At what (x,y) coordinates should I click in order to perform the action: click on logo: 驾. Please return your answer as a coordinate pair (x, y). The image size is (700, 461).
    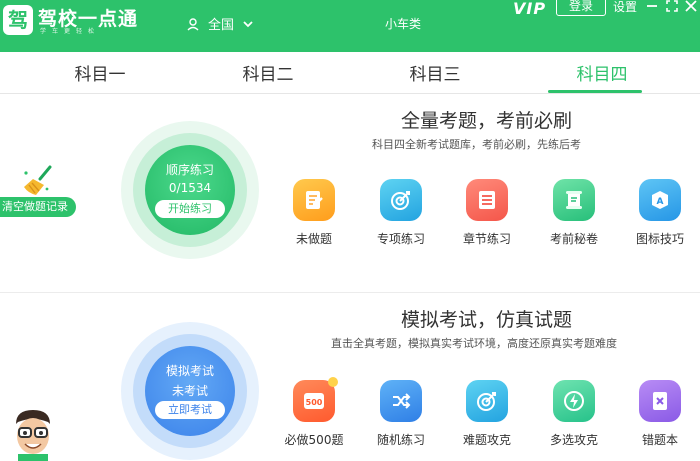
    Looking at the image, I should click on (18, 20).